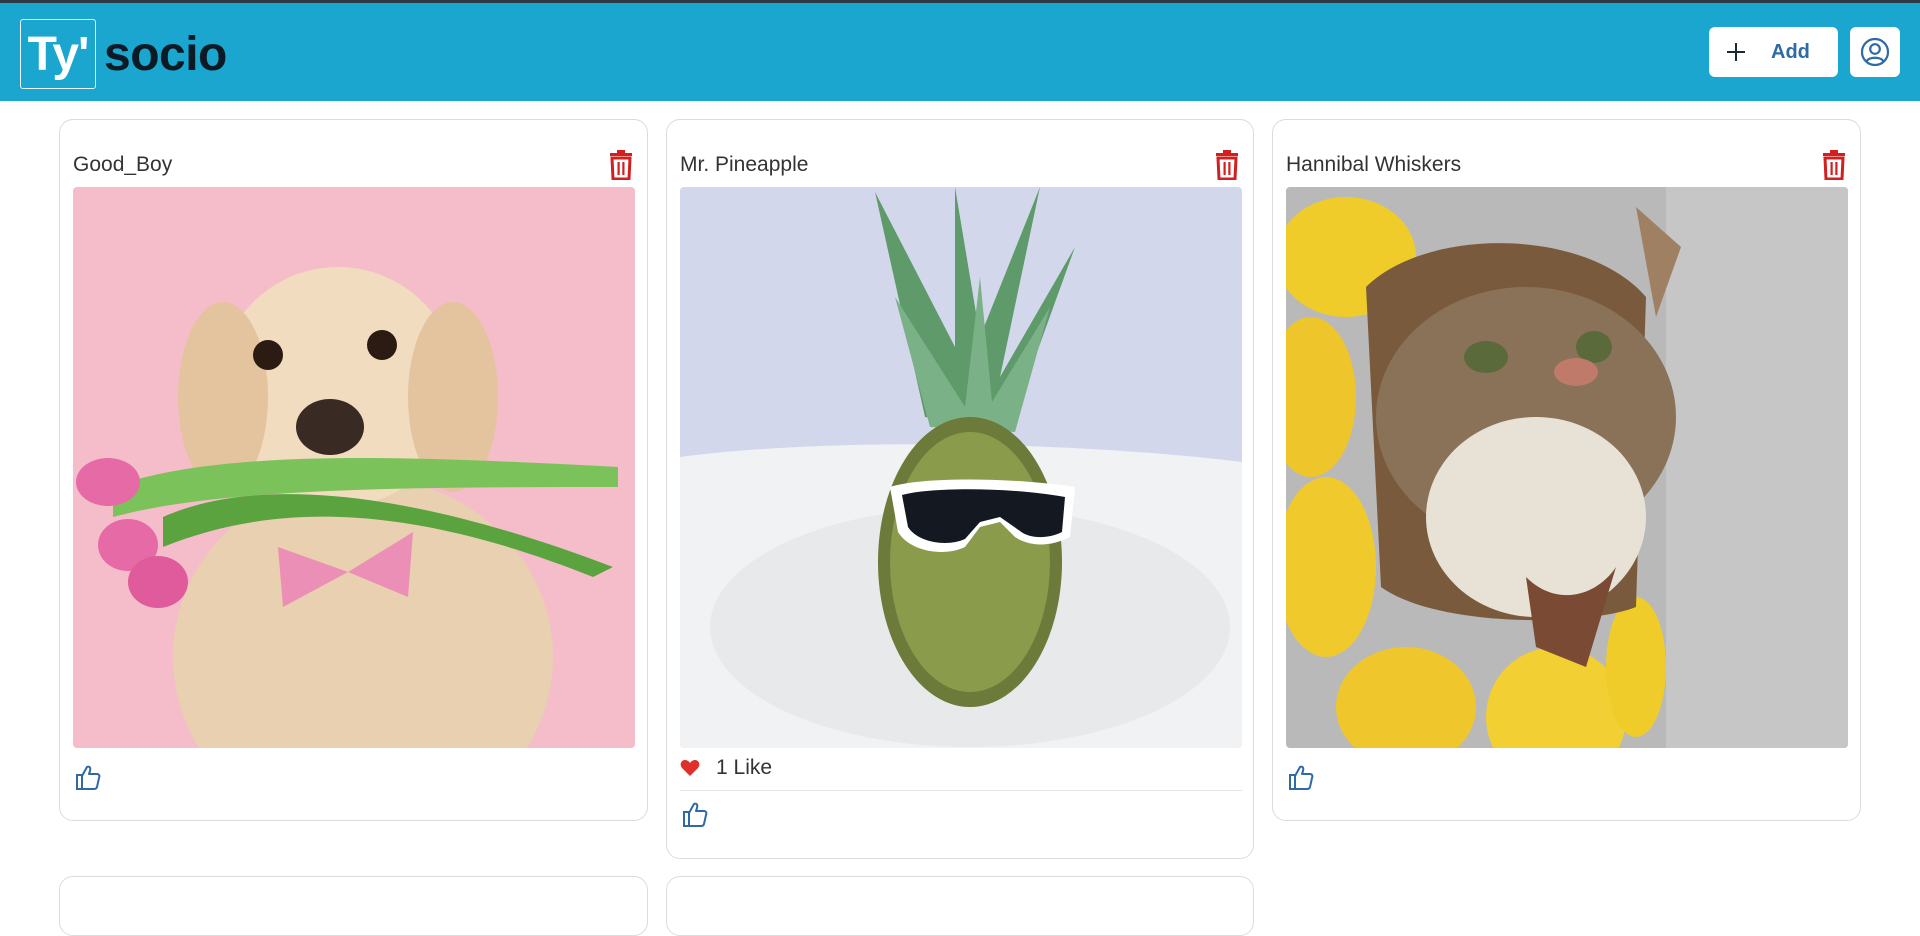 This screenshot has height=936, width=1920. I want to click on post-title: Hannibal Whiskers, so click(1374, 164).